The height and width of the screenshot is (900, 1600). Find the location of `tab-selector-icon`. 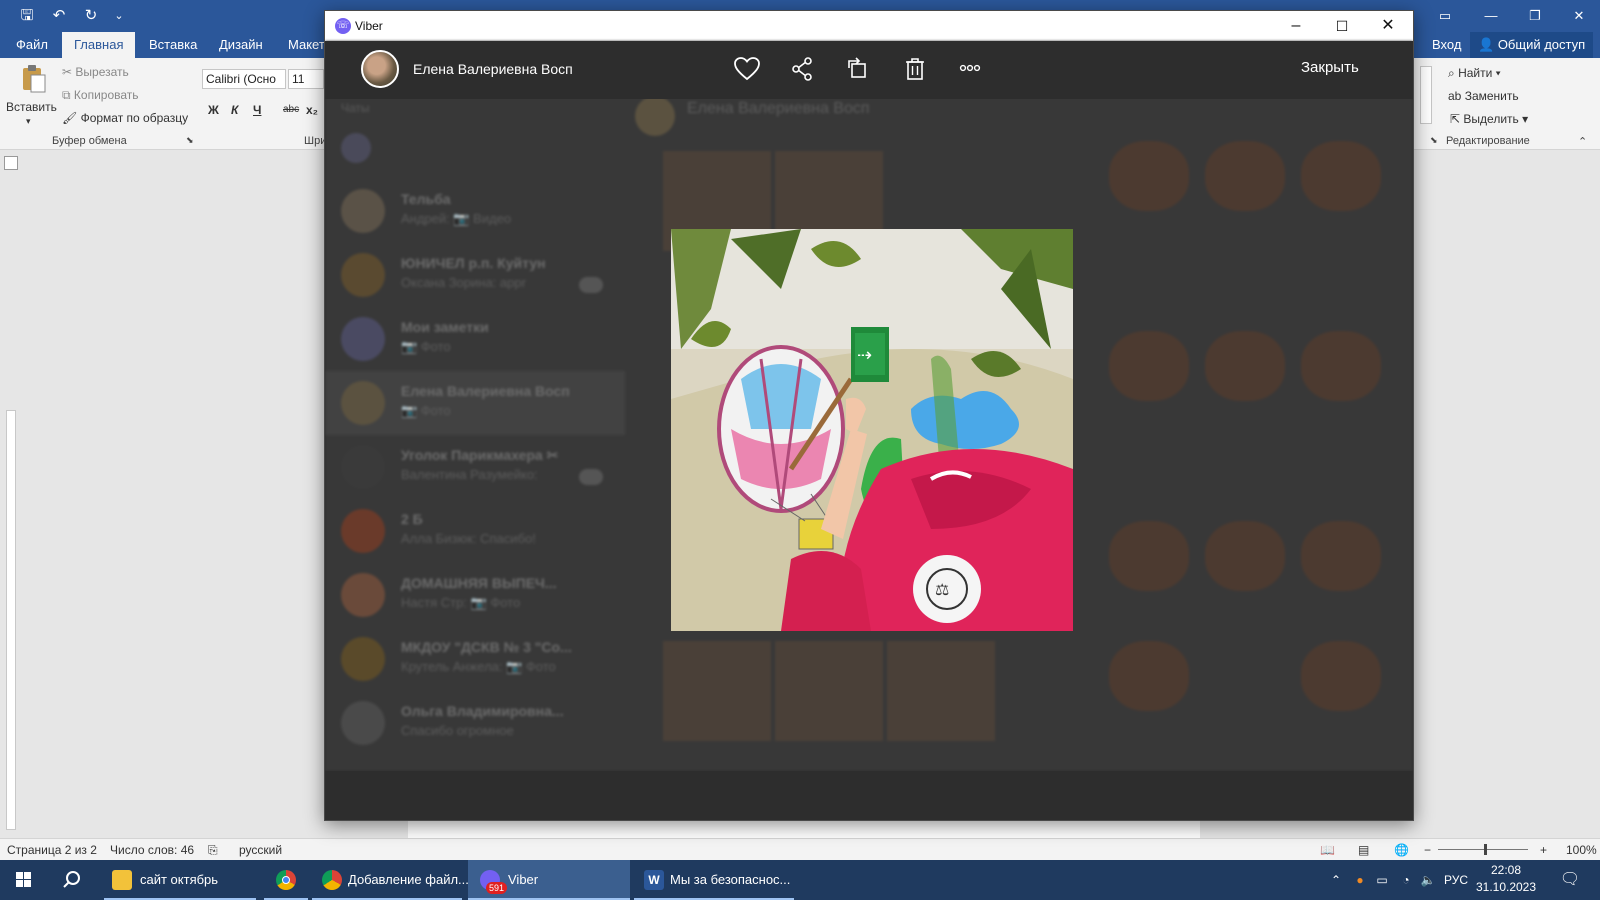

tab-selector-icon is located at coordinates (11, 163).